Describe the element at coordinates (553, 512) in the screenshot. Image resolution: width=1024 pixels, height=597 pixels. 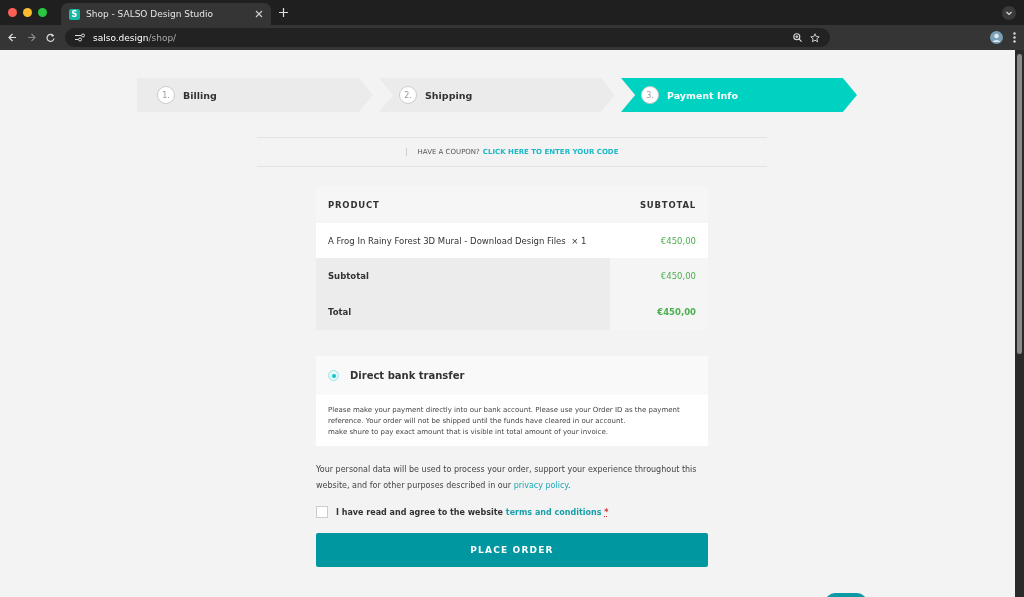
I see `terms-link: terms and conditions` at that location.